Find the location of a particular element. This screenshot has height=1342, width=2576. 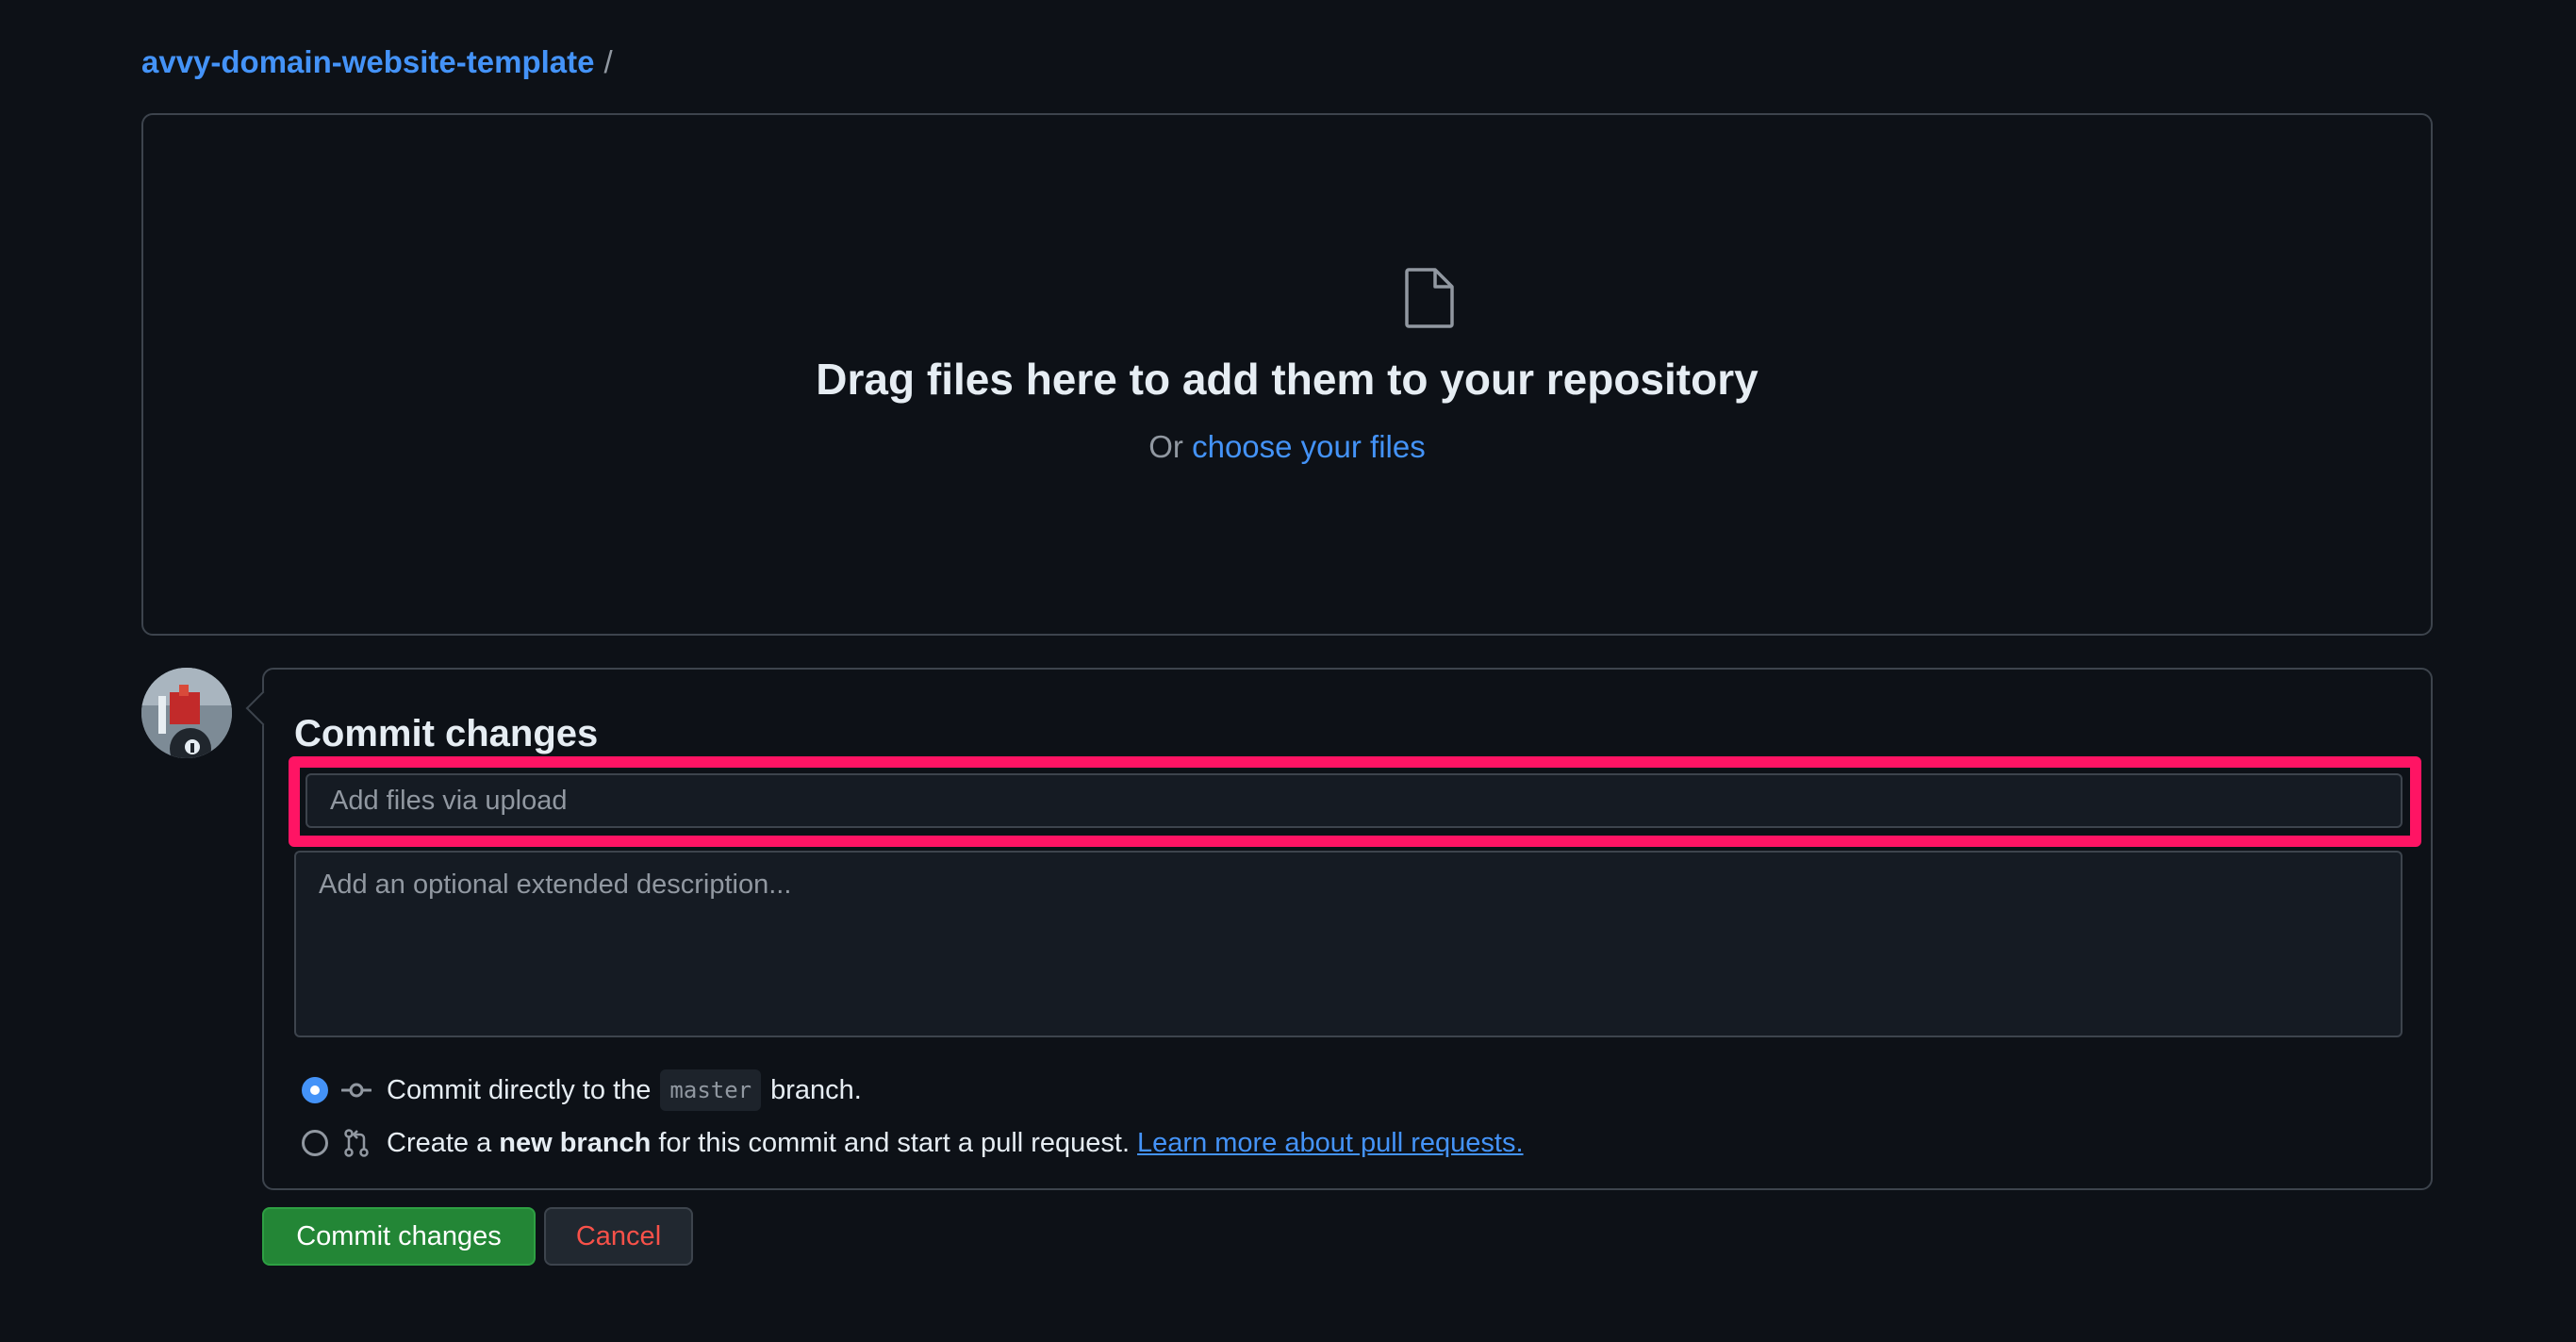

dropzone-prefix: Or is located at coordinates (1165, 446).